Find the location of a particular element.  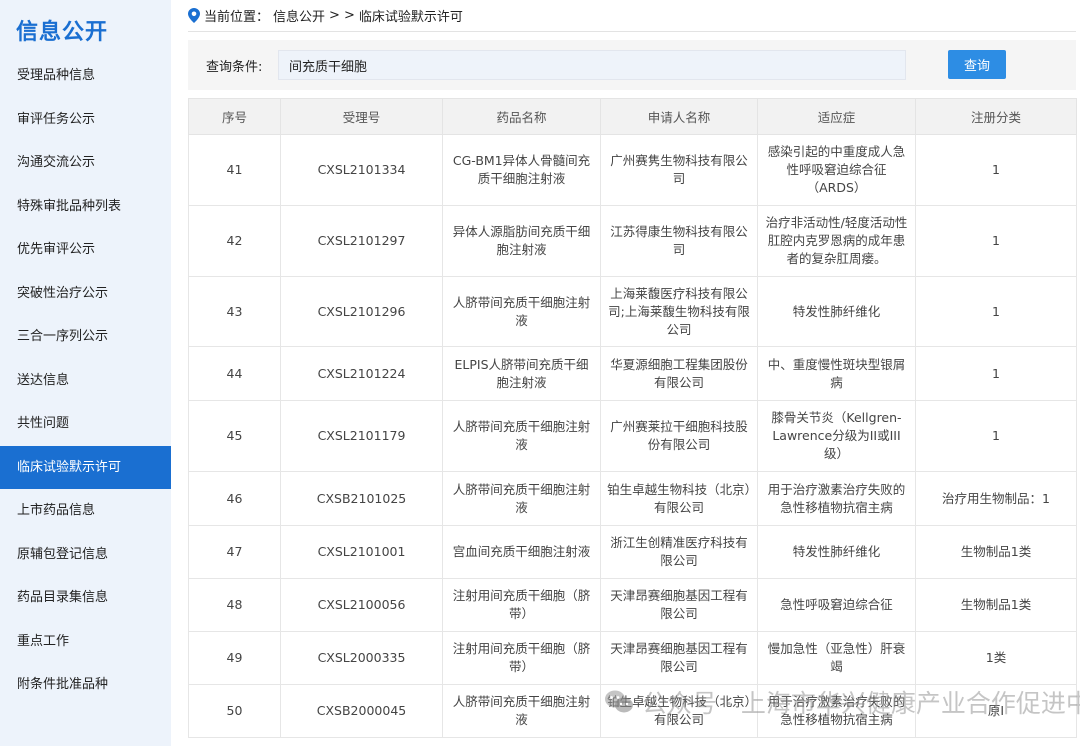

sidebar-item: 原辅包登记信息 is located at coordinates (85, 555).